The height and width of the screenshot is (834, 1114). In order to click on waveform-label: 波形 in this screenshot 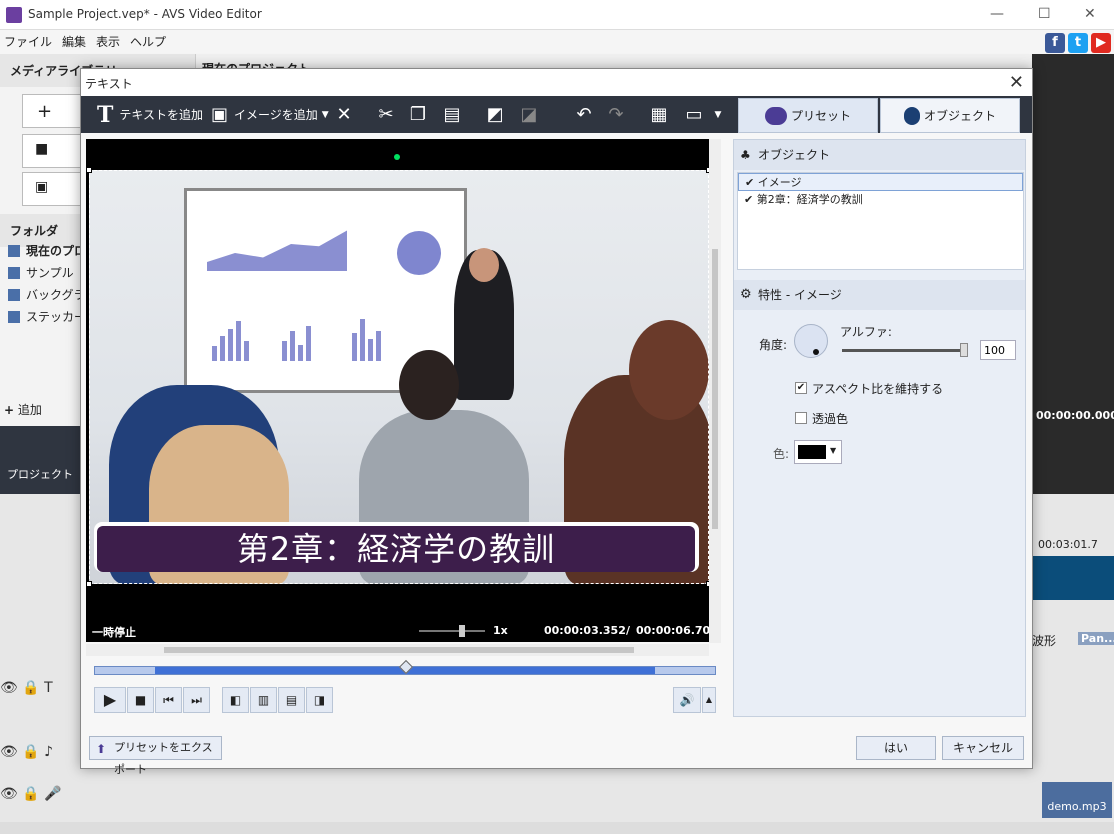, I will do `click(1044, 641)`.